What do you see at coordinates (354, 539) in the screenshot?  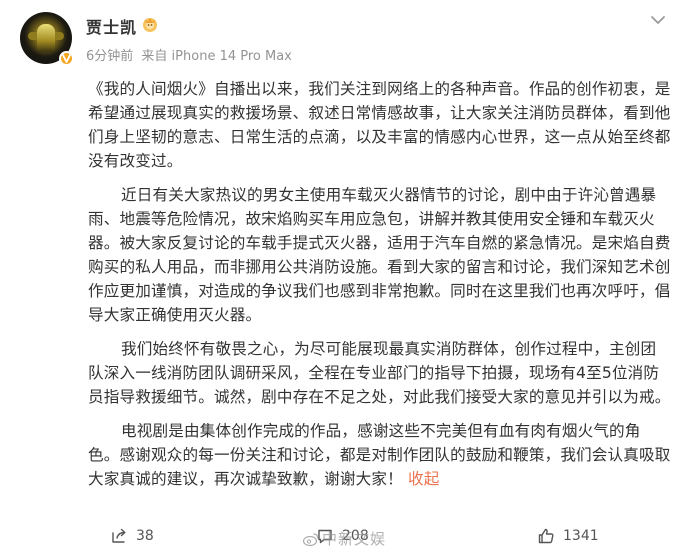 I see `watermark-text: 中新文娱` at bounding box center [354, 539].